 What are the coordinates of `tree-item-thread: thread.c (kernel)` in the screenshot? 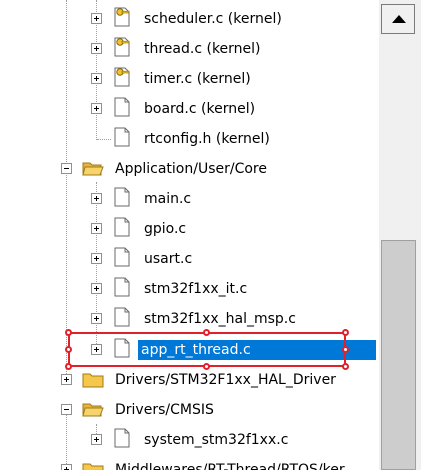 It's located at (189, 48).